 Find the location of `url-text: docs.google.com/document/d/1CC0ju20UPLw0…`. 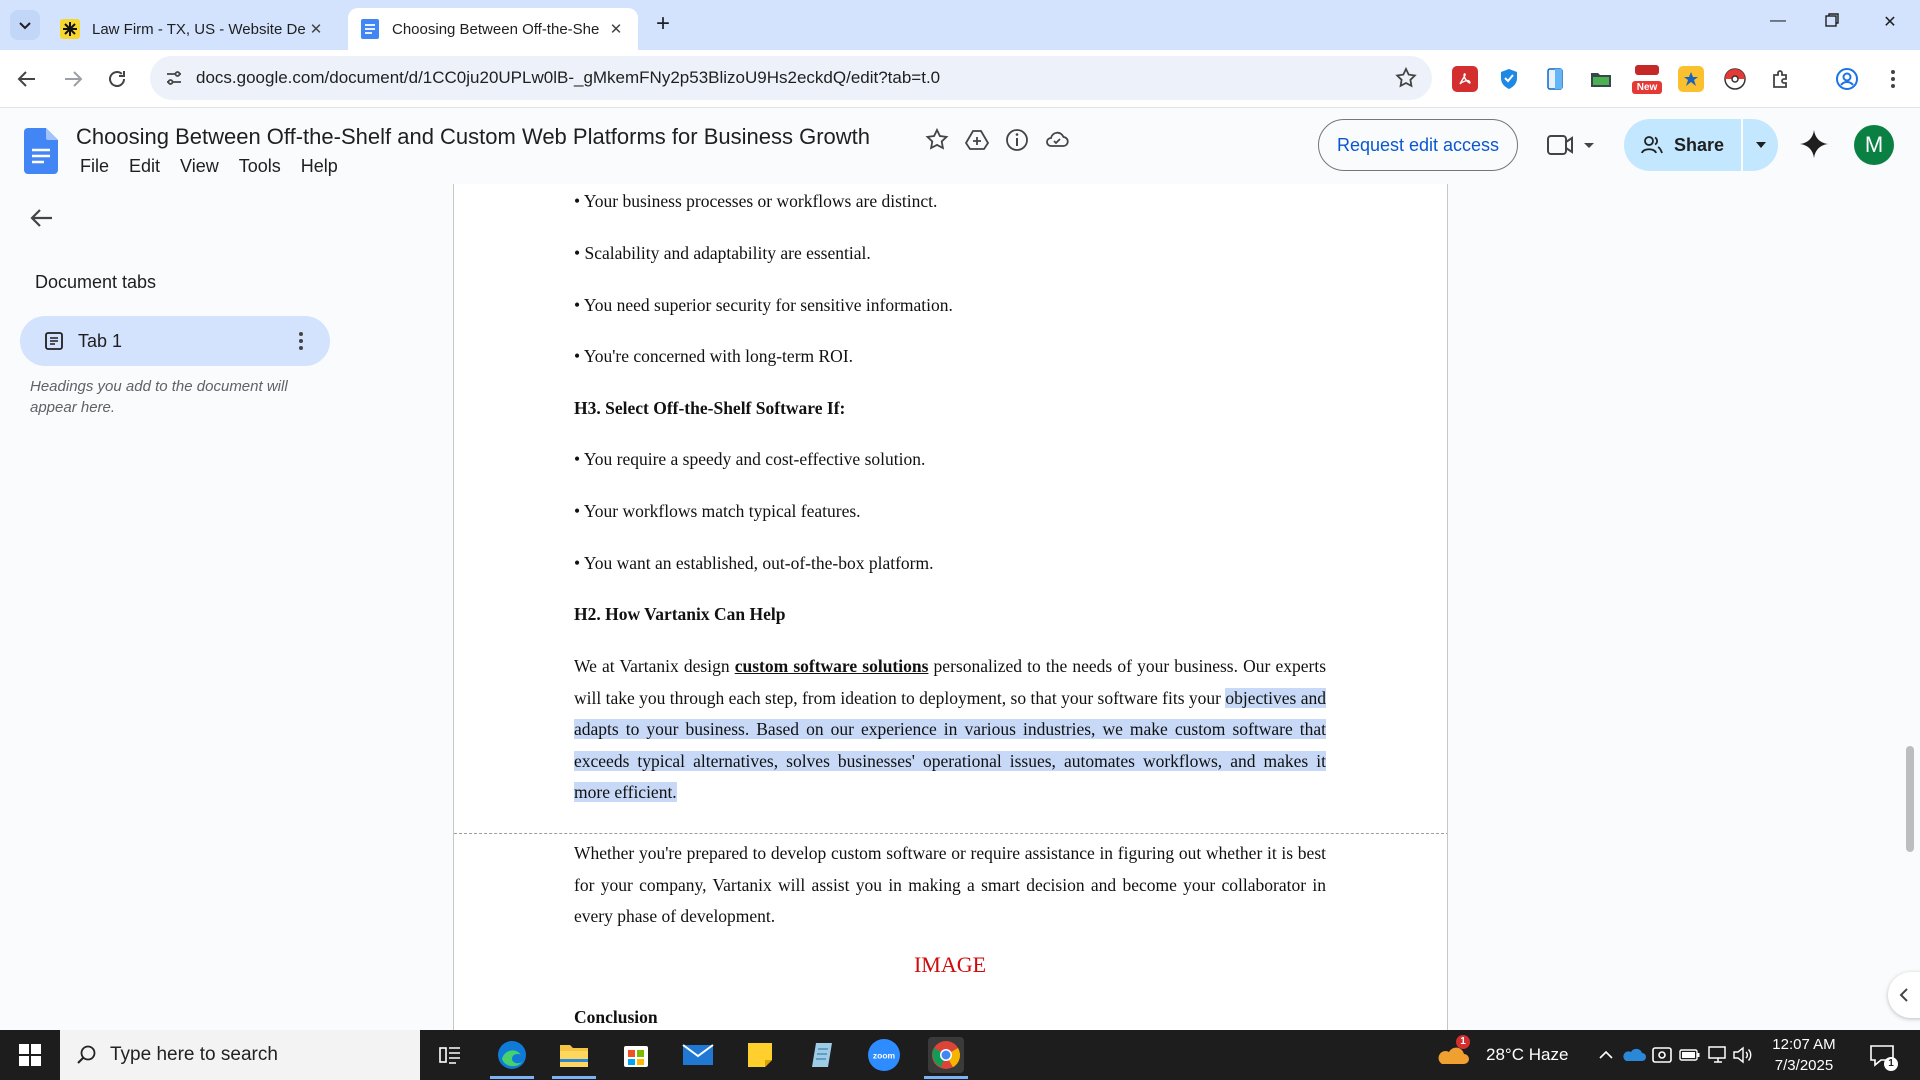

url-text: docs.google.com/document/d/1CC0ju20UPLw0… is located at coordinates (568, 78).